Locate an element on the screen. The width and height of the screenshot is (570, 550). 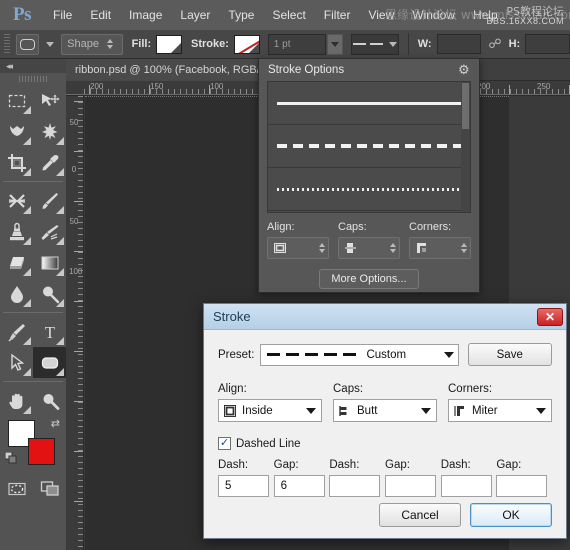
corners-miter-icon is located at coordinates (459, 410).